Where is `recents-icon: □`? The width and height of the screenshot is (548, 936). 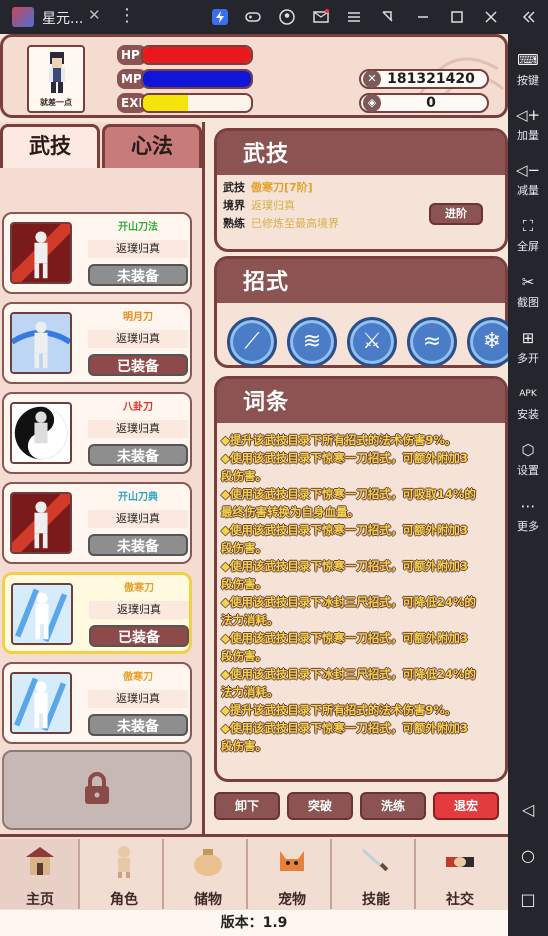
recents-icon: □ is located at coordinates (528, 900).